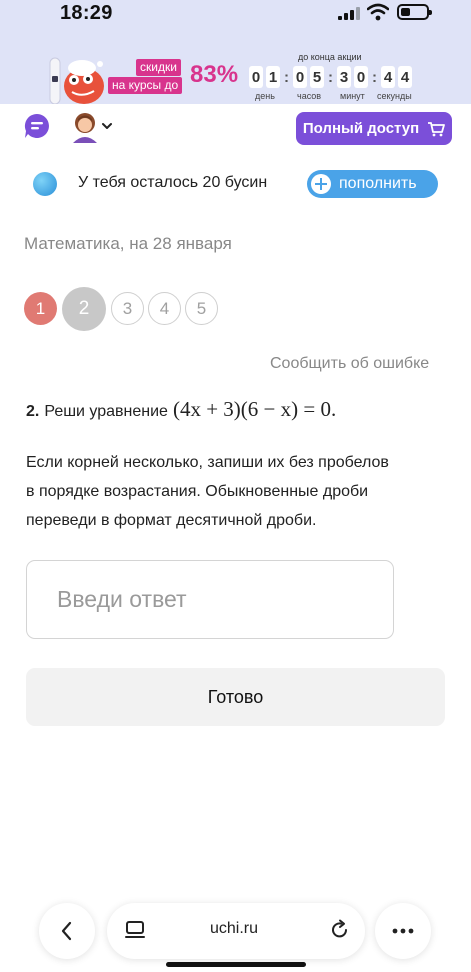 The width and height of the screenshot is (471, 972). Describe the element at coordinates (254, 409) in the screenshot. I see `task-equation: (4x + 3)(6 − x) = 0.` at that location.